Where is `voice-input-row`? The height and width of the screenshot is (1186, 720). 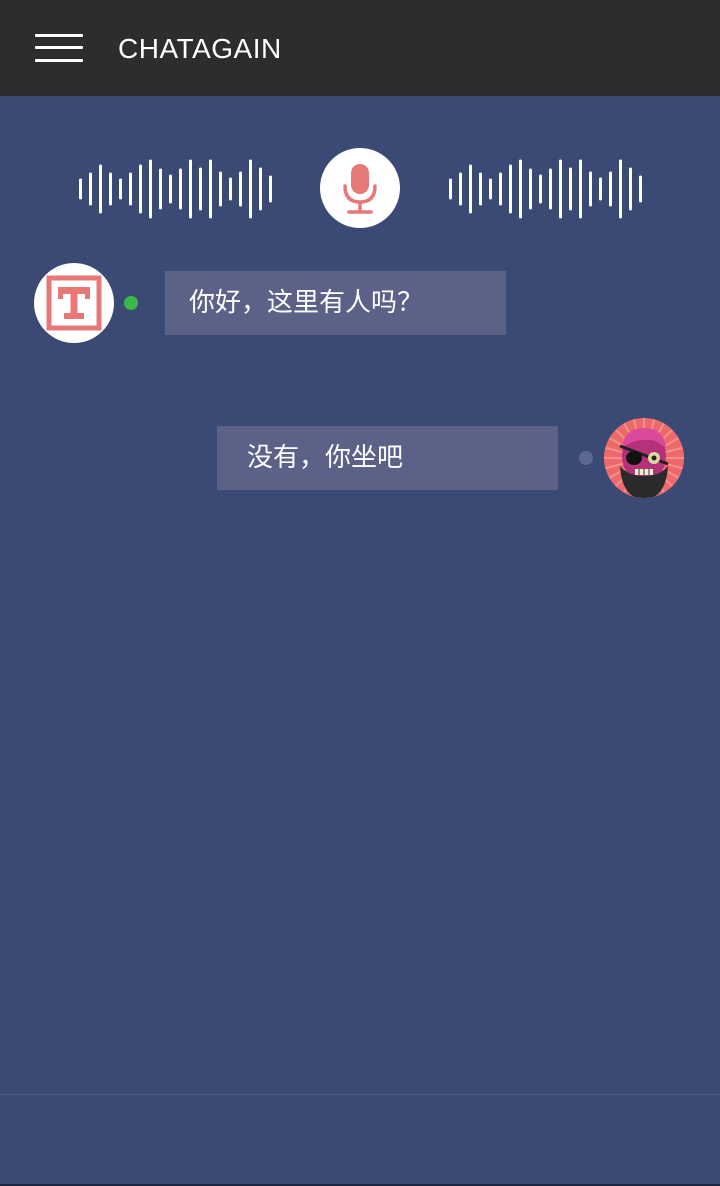 voice-input-row is located at coordinates (360, 190).